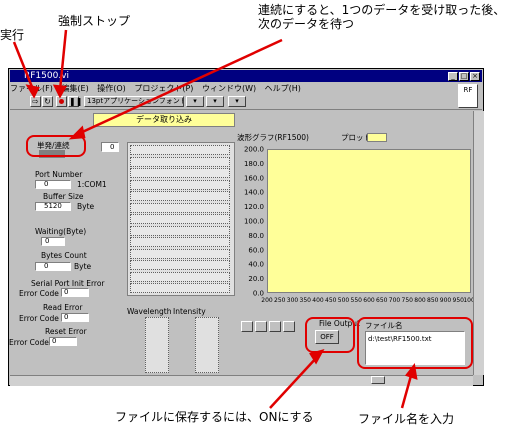 This screenshot has width=530, height=429. What do you see at coordinates (60, 91) in the screenshot?
I see `stop-arrow-head` at bounding box center [60, 91].